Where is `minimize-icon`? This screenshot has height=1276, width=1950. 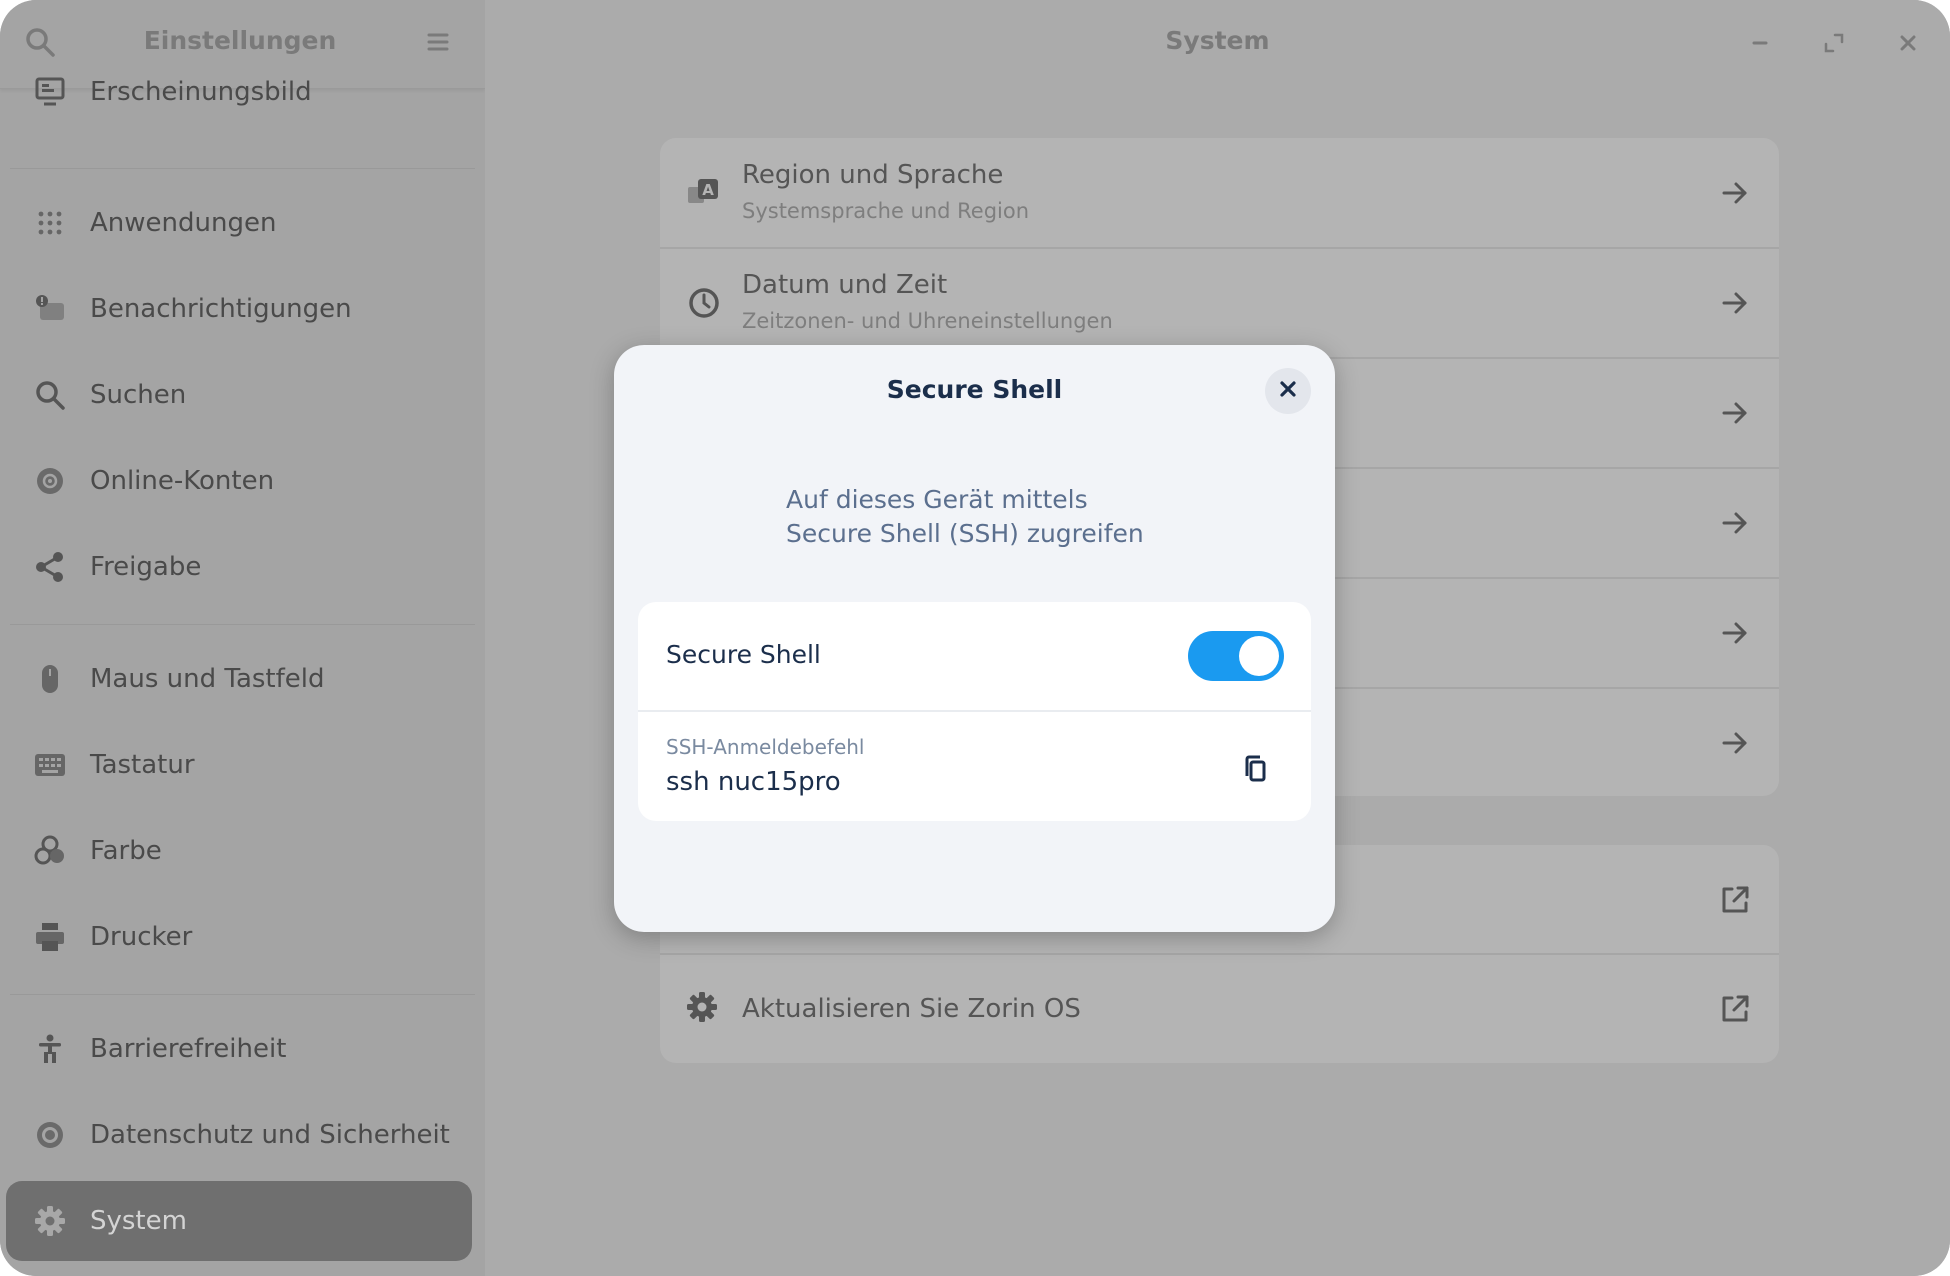 minimize-icon is located at coordinates (1760, 43).